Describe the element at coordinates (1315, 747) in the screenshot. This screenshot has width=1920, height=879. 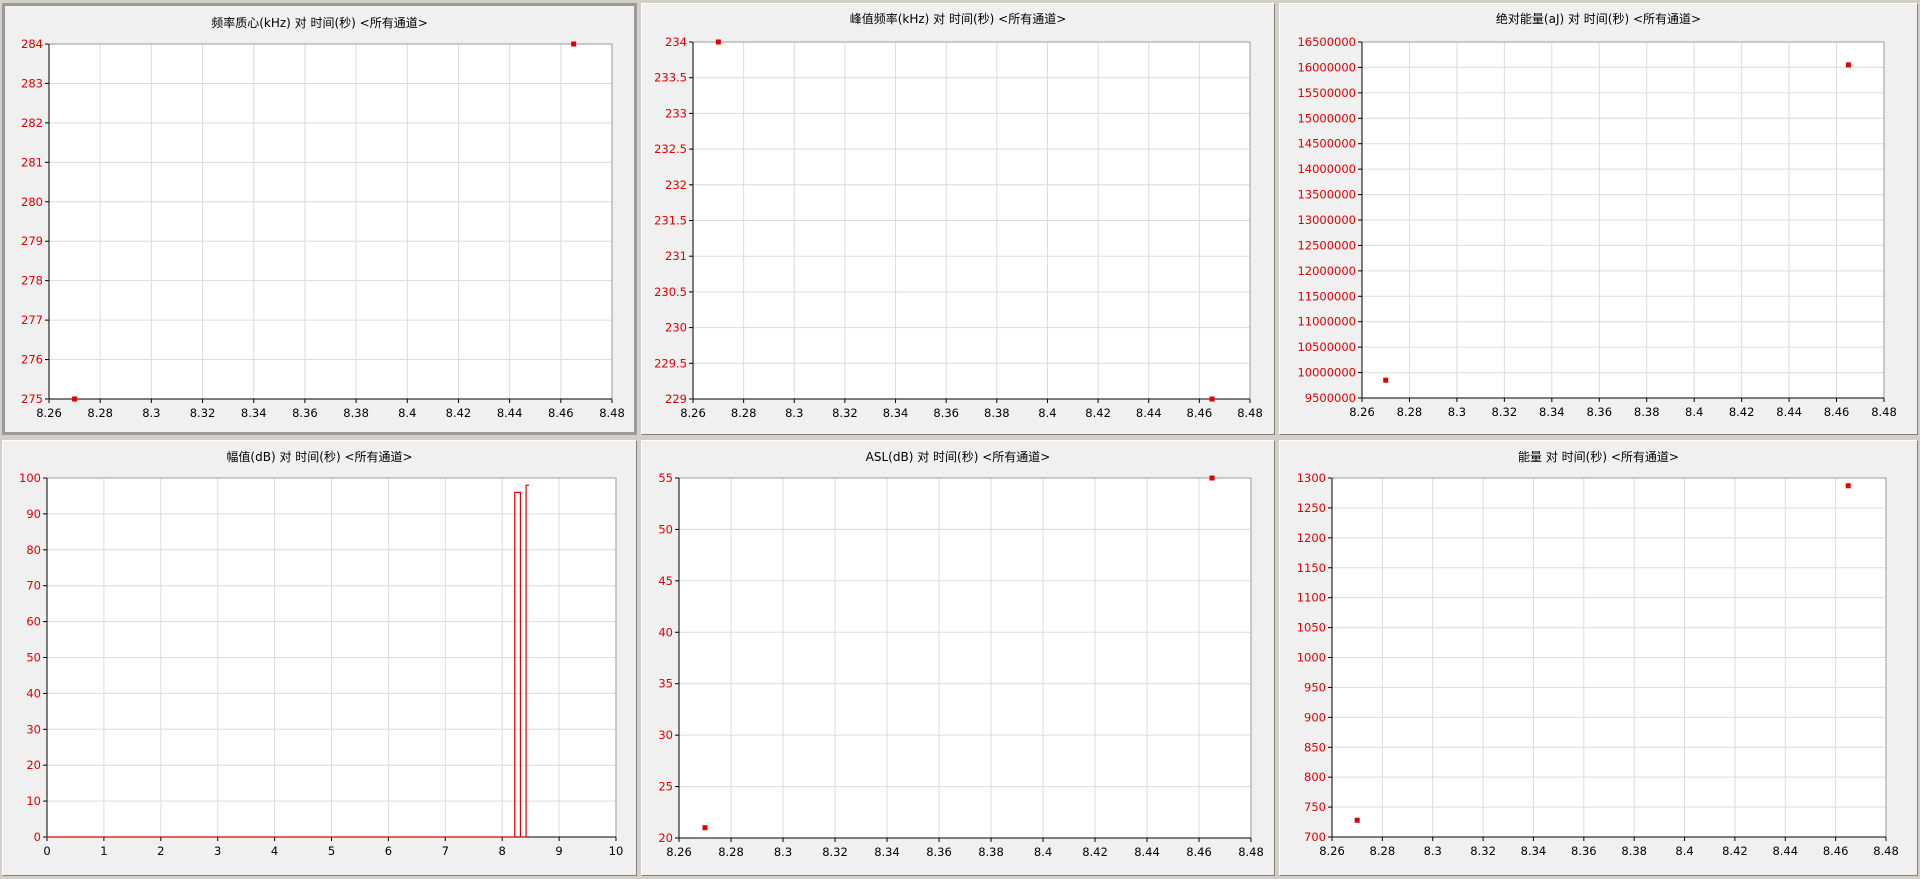
I see `y-tick-label: 850` at that location.